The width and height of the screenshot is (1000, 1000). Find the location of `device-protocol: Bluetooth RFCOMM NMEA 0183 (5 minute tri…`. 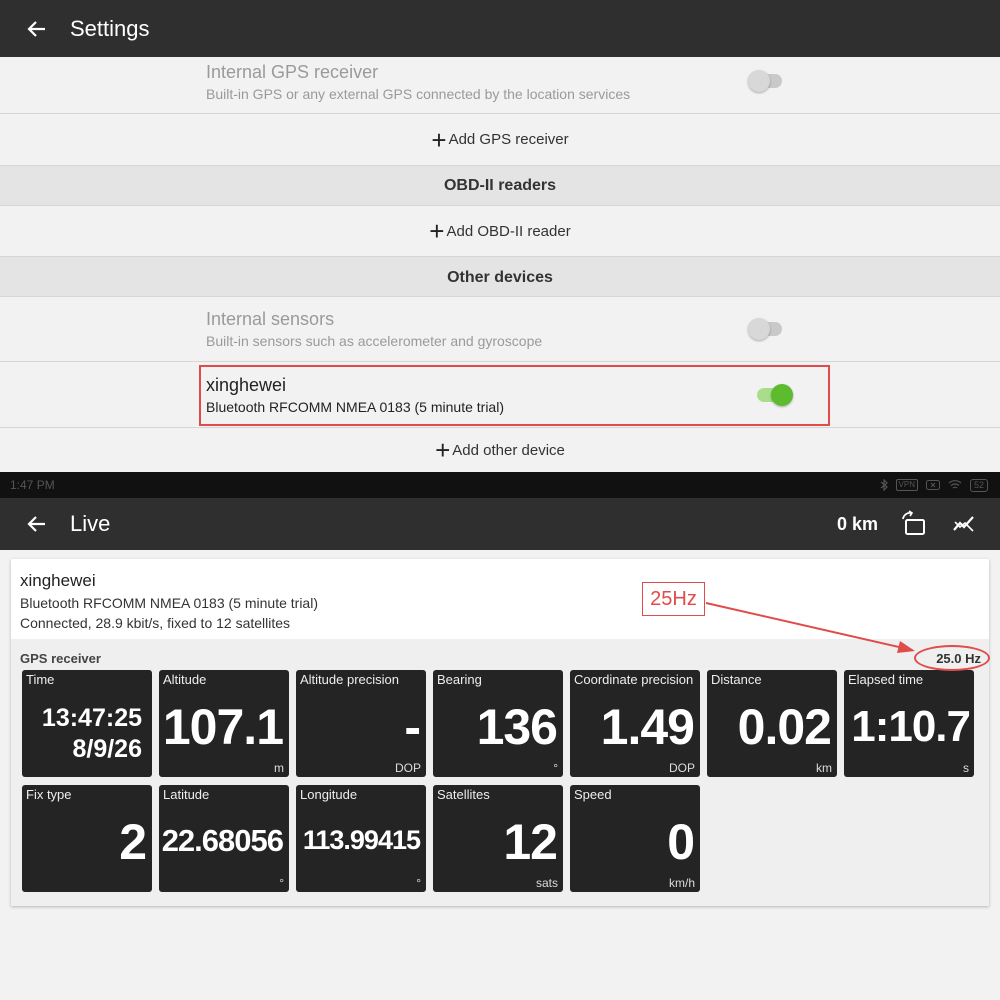

device-protocol: Bluetooth RFCOMM NMEA 0183 (5 minute tri… is located at coordinates (169, 603).